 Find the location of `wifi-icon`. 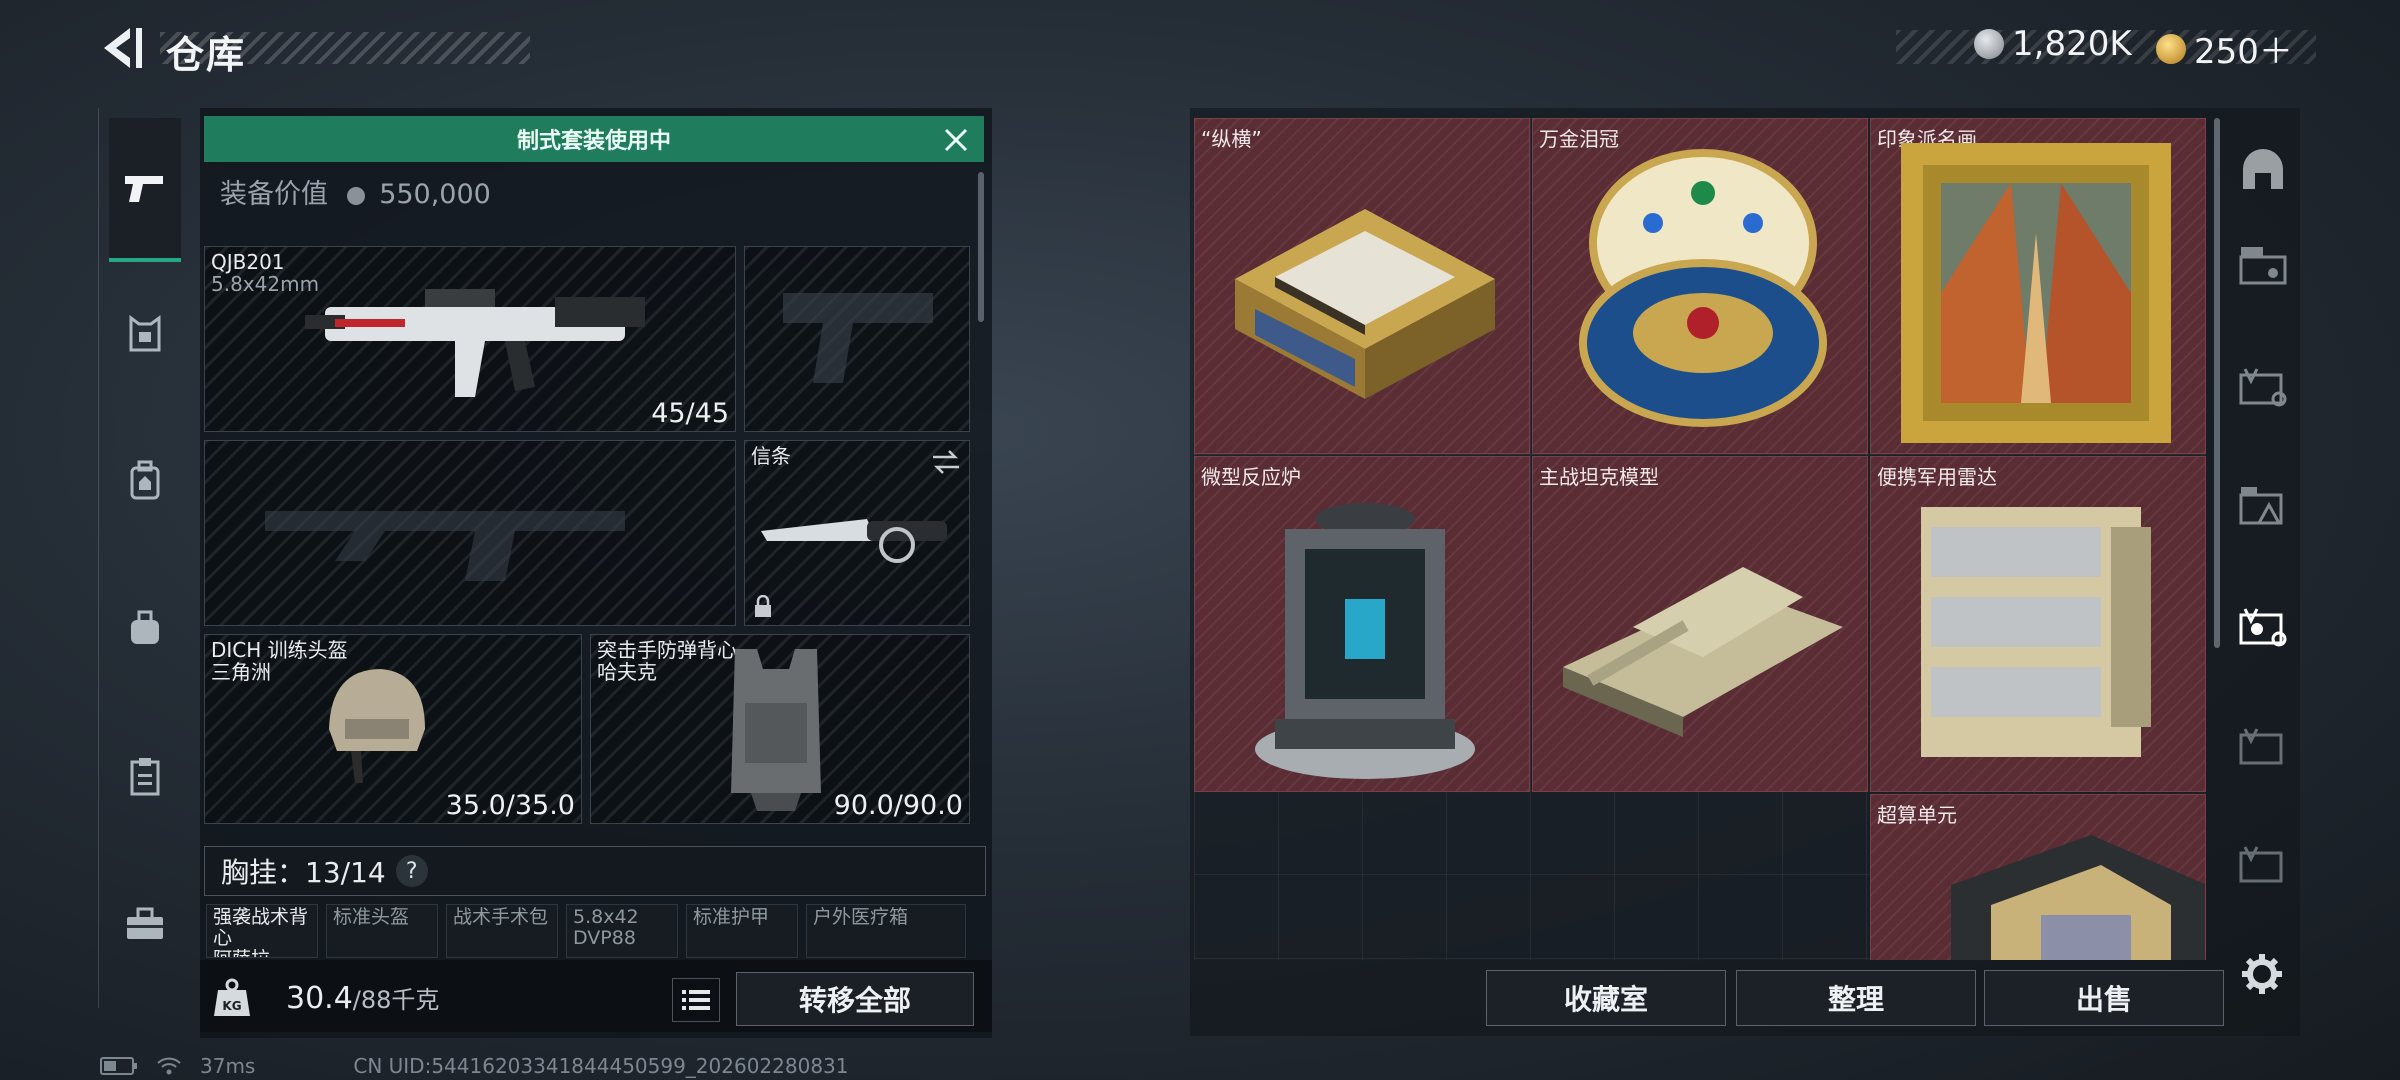

wifi-icon is located at coordinates (169, 1066).